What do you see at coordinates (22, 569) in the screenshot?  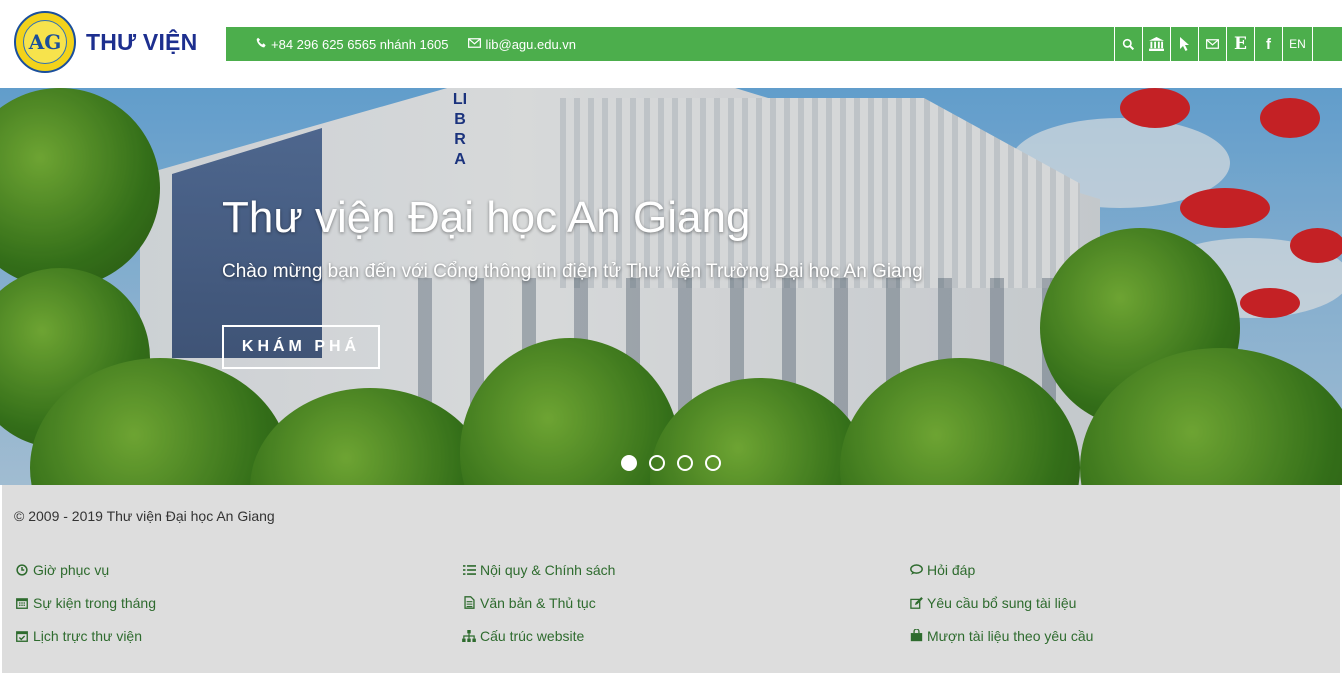 I see `clock-icon` at bounding box center [22, 569].